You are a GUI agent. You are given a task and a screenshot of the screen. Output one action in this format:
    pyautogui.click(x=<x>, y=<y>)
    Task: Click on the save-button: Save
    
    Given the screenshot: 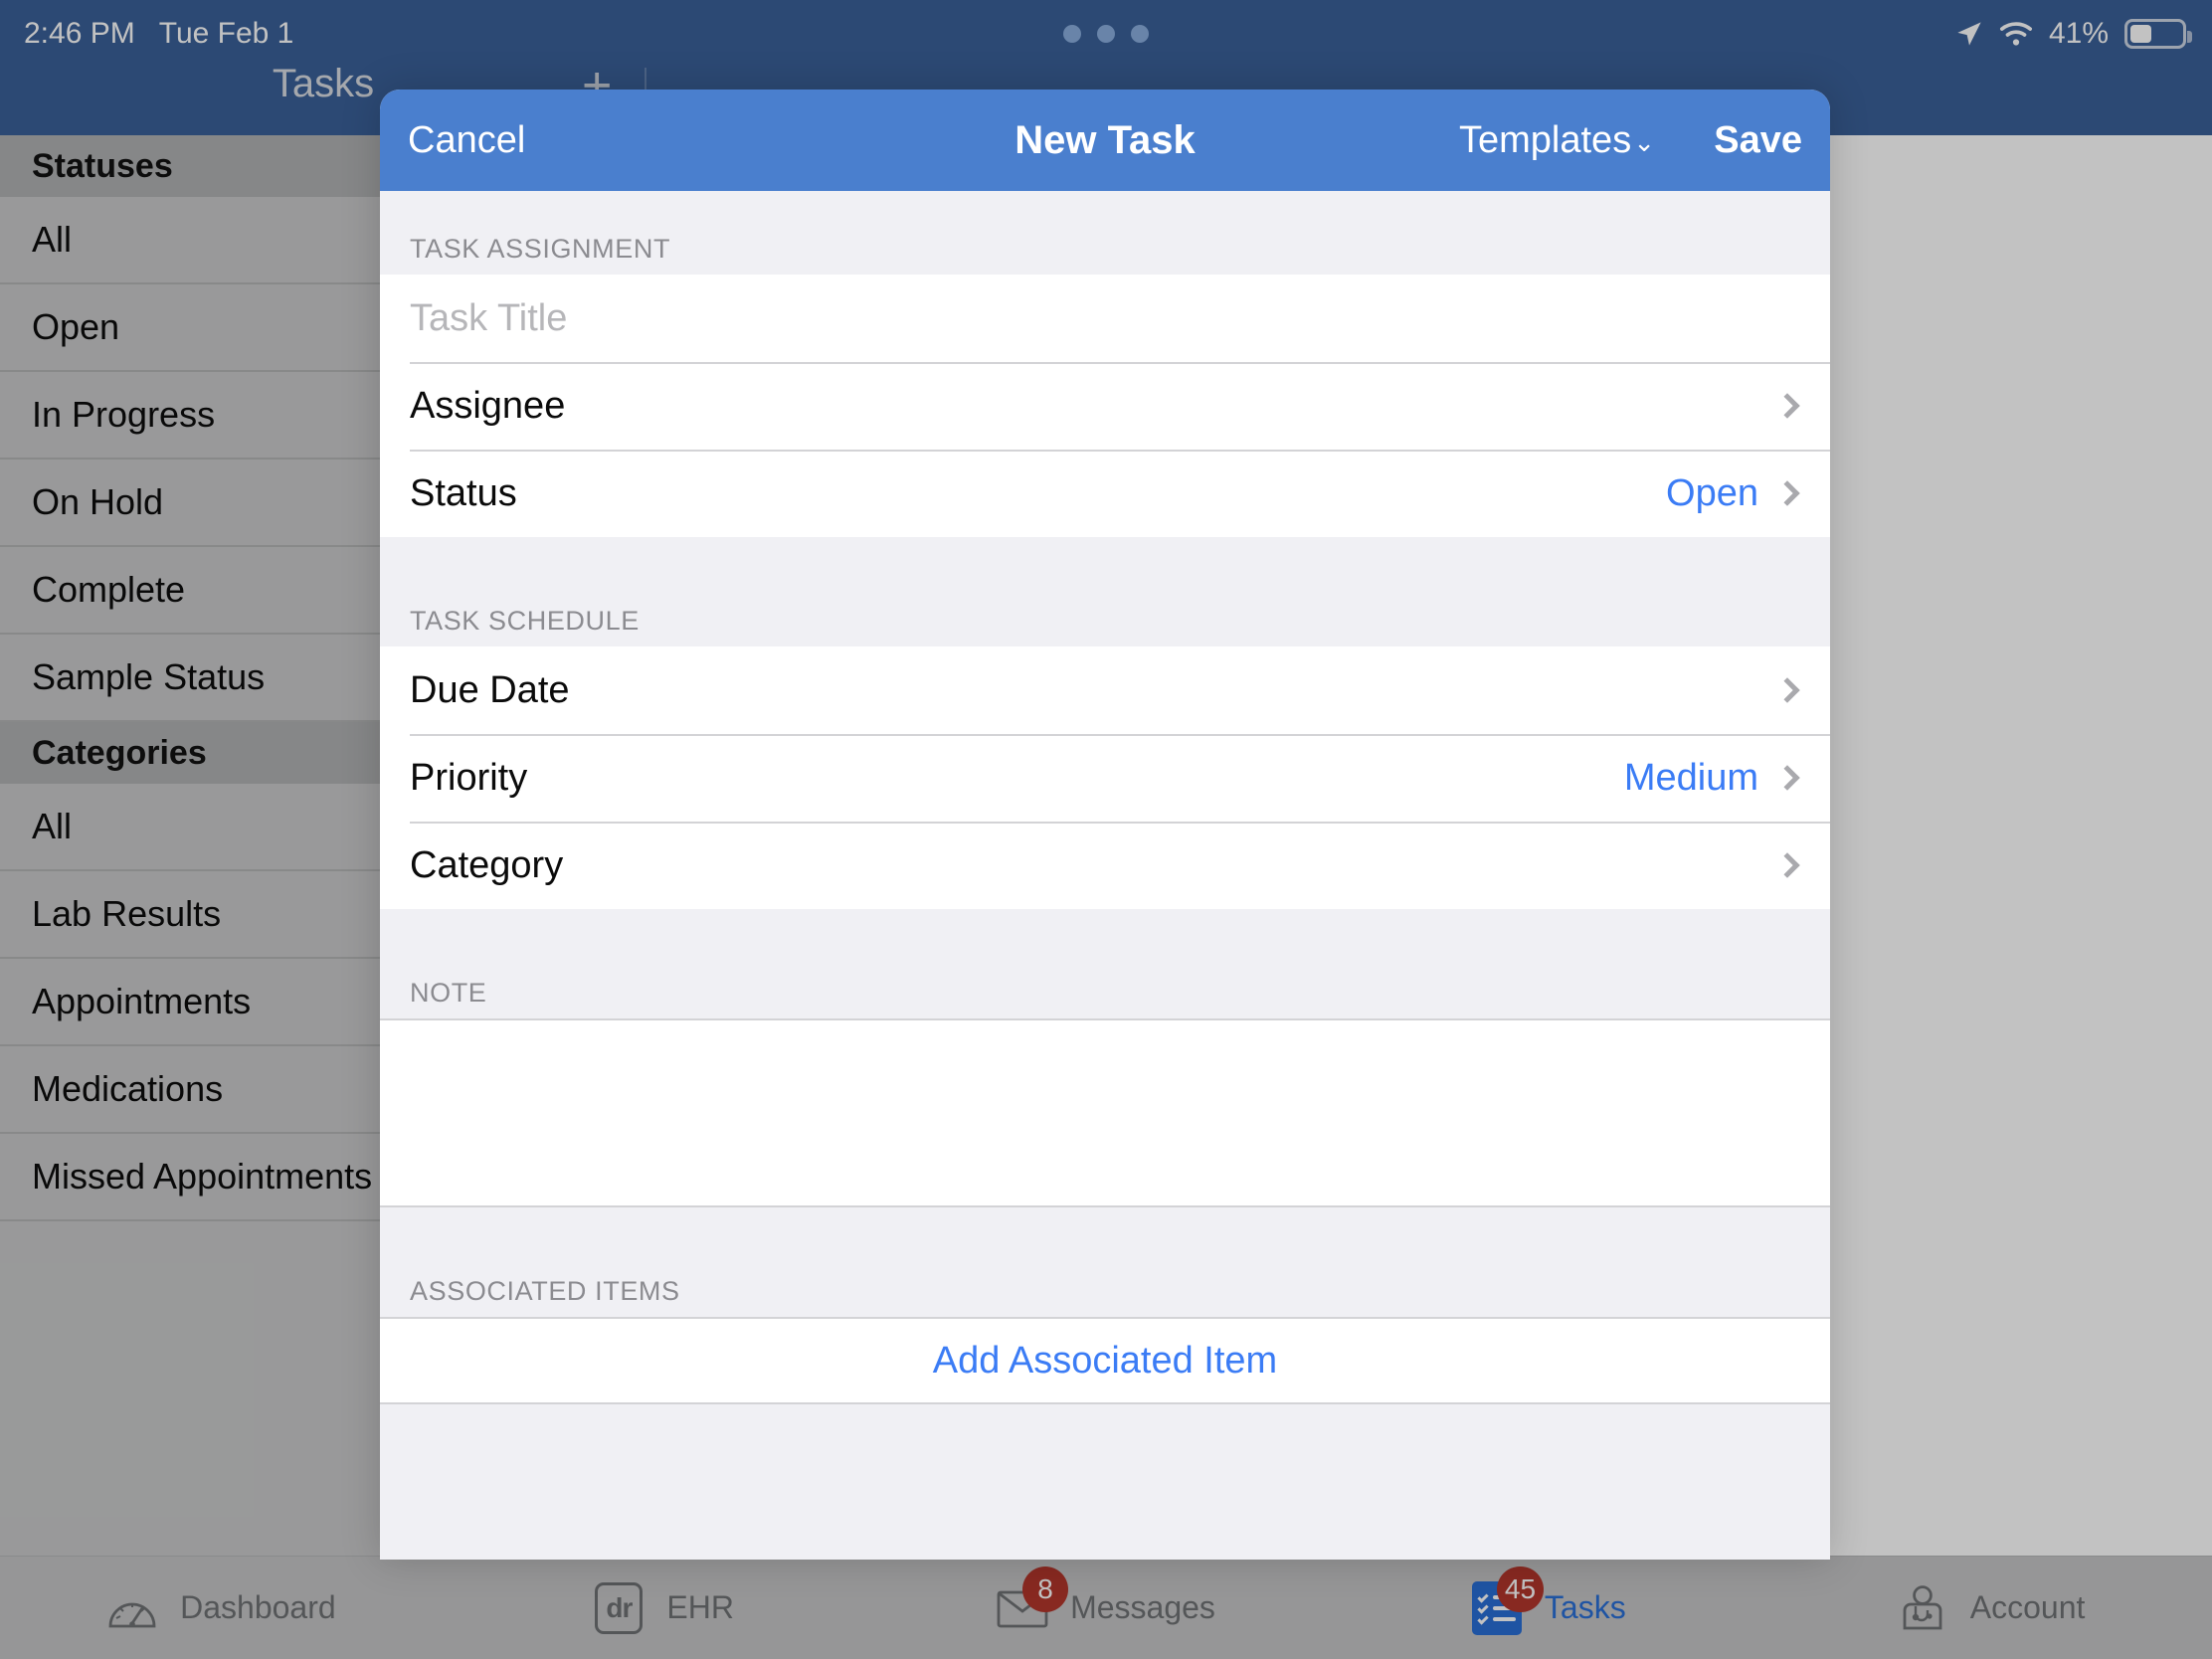 What is the action you would take?
    pyautogui.click(x=1758, y=140)
    